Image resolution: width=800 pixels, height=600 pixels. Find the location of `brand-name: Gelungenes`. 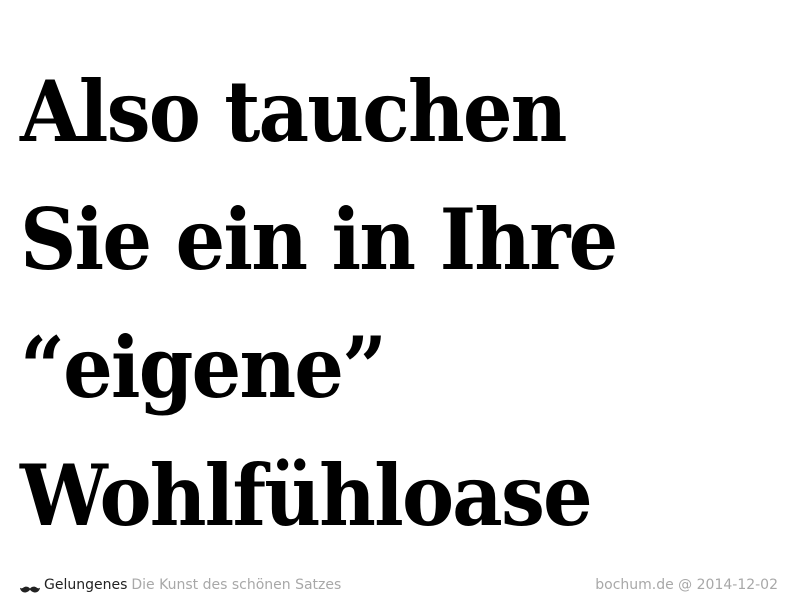

brand-name: Gelungenes is located at coordinates (86, 585).